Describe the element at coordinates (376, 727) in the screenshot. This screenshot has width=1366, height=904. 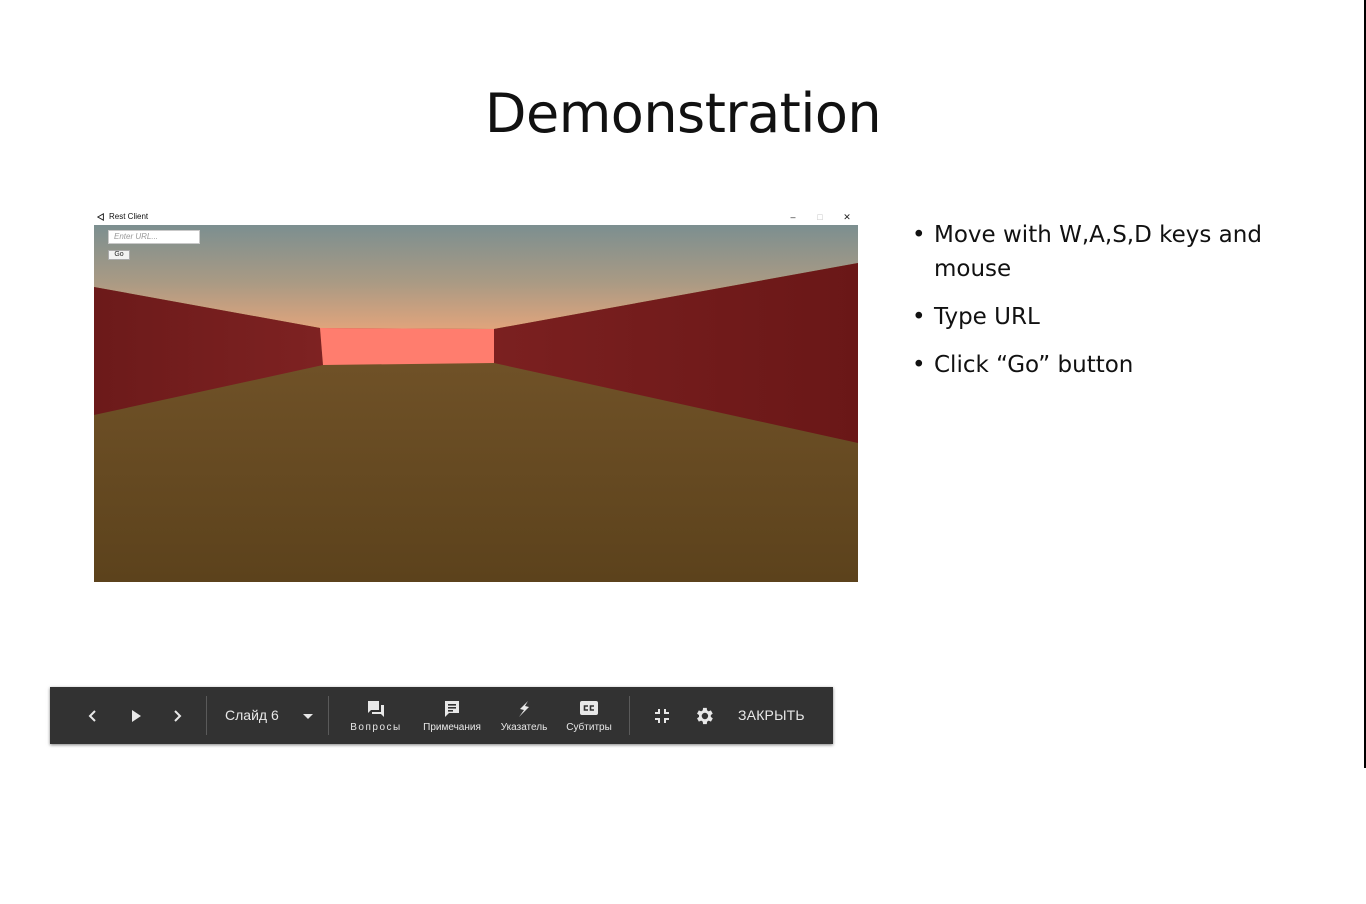
I see `questions-label: Вопросы` at that location.